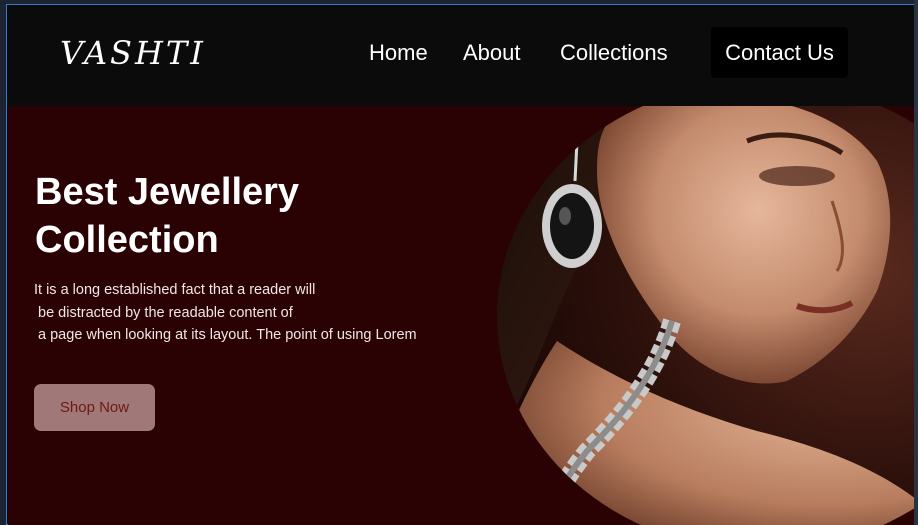 This screenshot has width=918, height=525. I want to click on nav-link-collections: Collections, so click(614, 53).